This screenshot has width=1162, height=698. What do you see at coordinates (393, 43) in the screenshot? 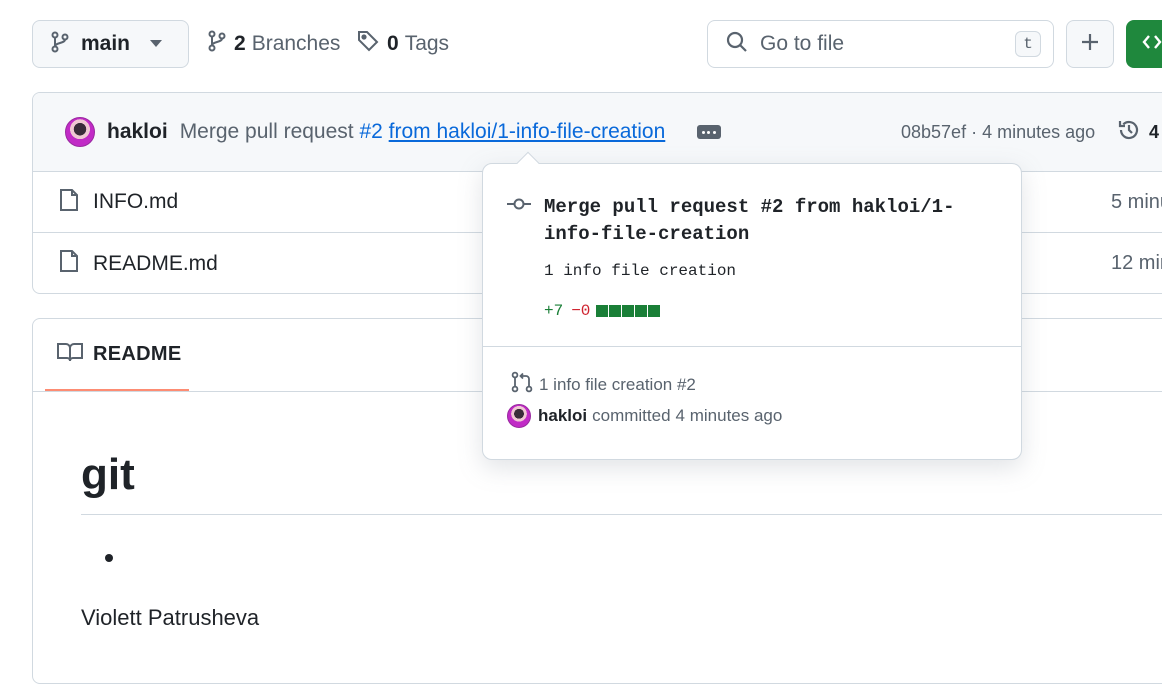
I see `tags-count: 0` at bounding box center [393, 43].